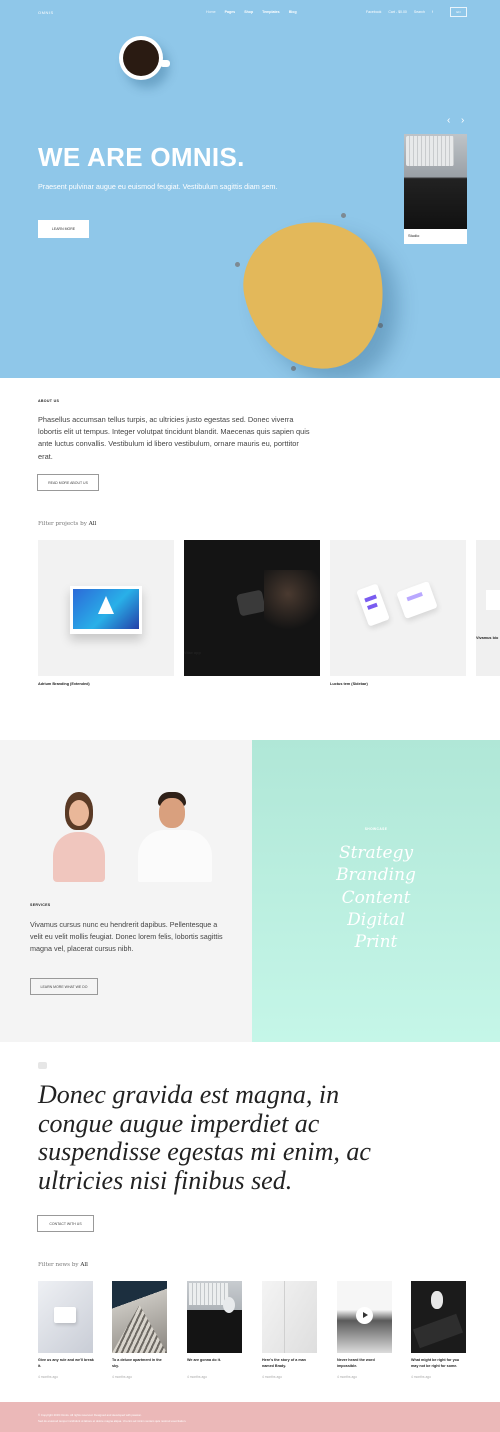  I want to click on phone-image, so click(373, 605).